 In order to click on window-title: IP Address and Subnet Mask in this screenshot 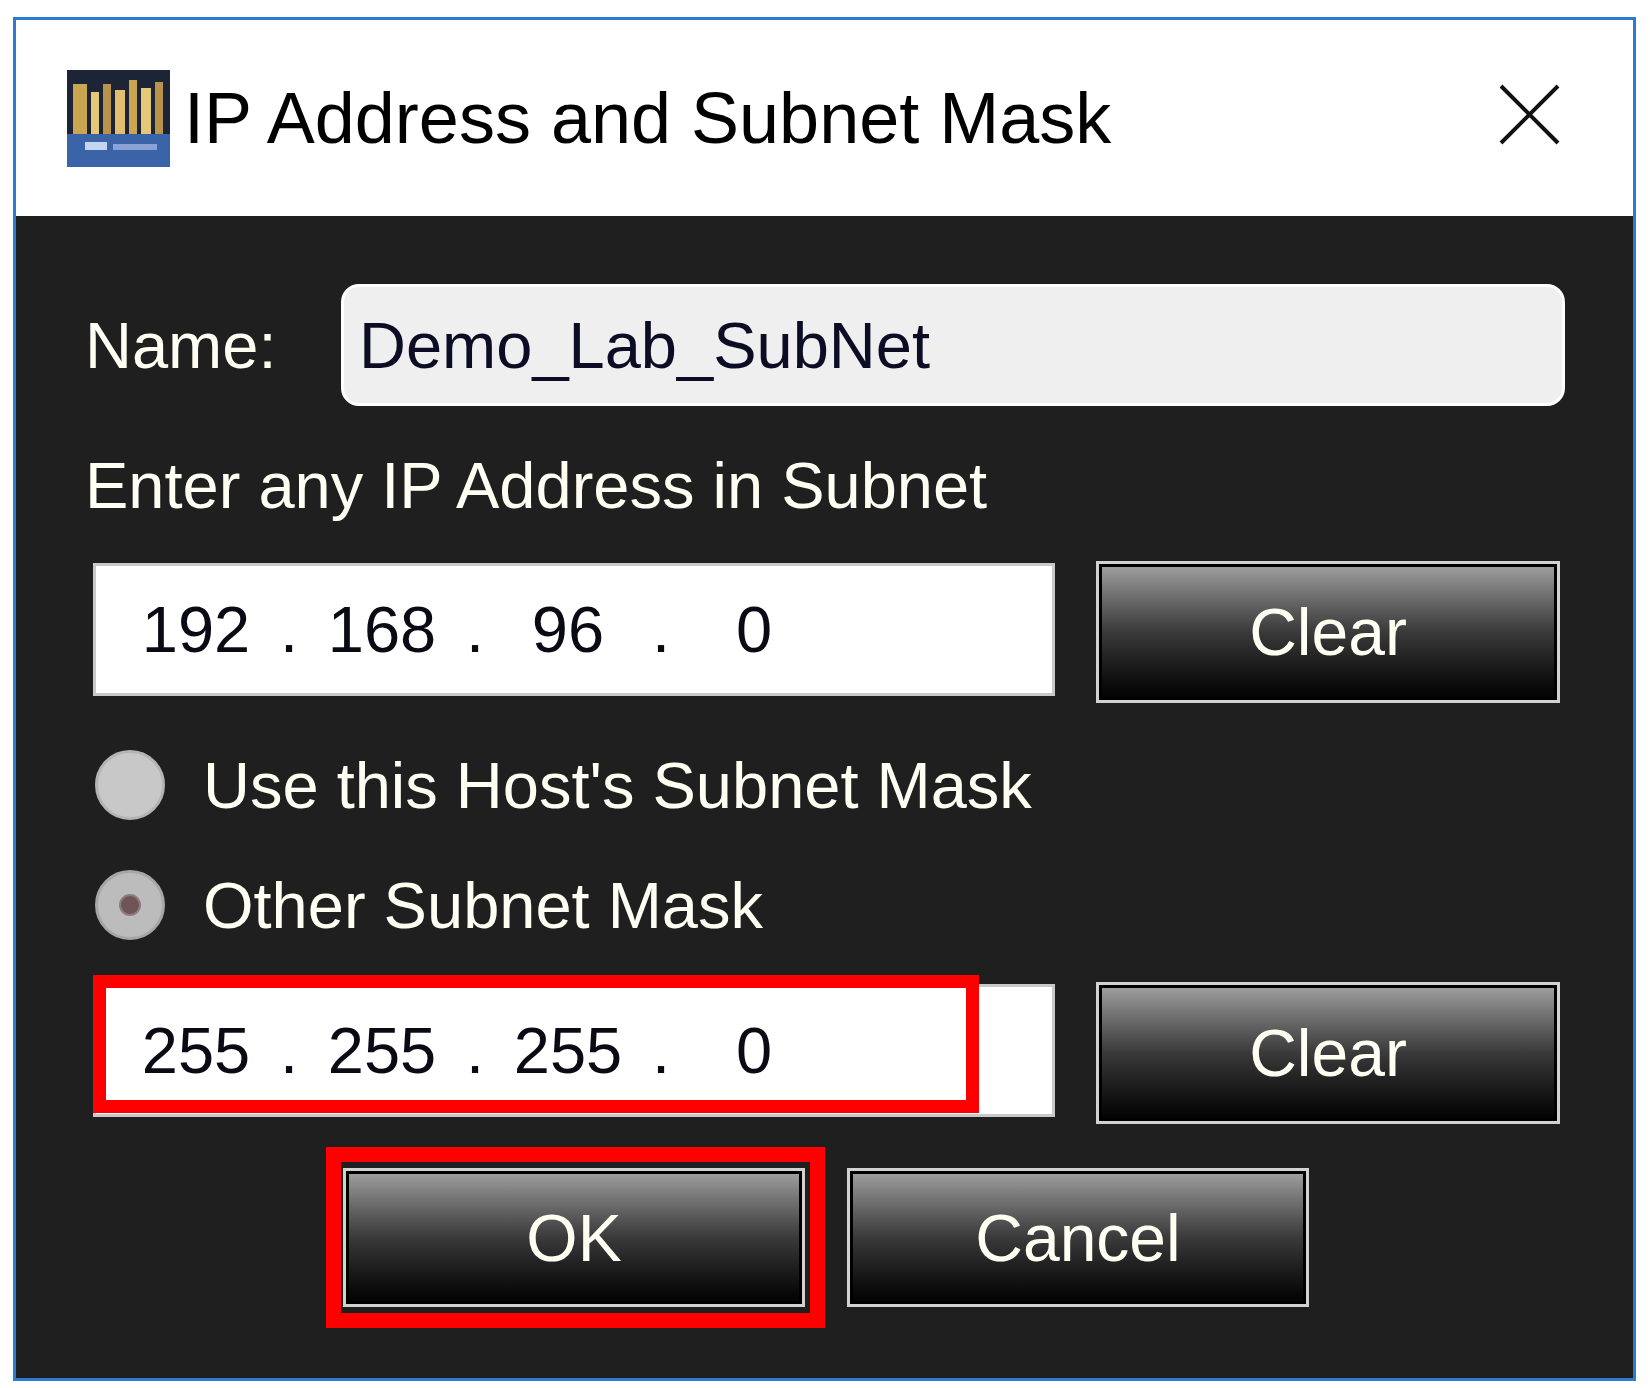, I will do `click(648, 118)`.